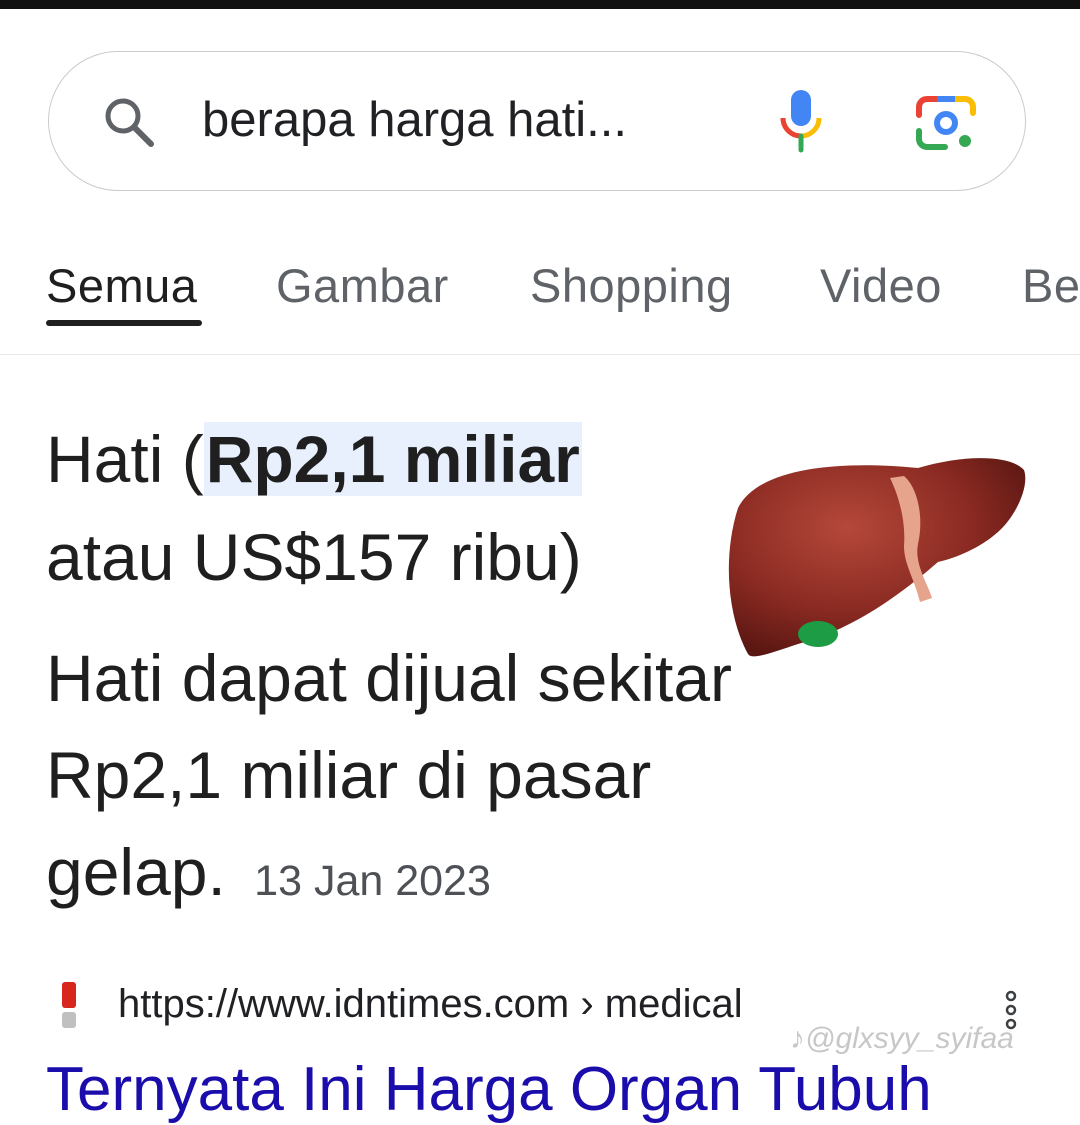  What do you see at coordinates (1051, 285) in the screenshot?
I see `tab-berita: Be` at bounding box center [1051, 285].